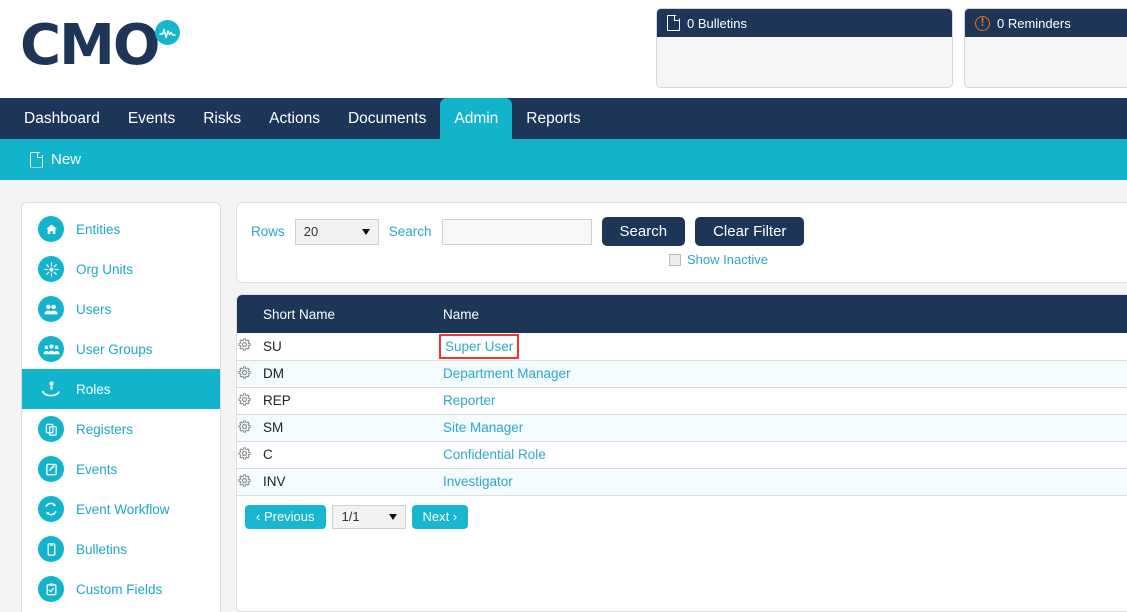  What do you see at coordinates (93, 389) in the screenshot?
I see `sidebar-item-label: Roles` at bounding box center [93, 389].